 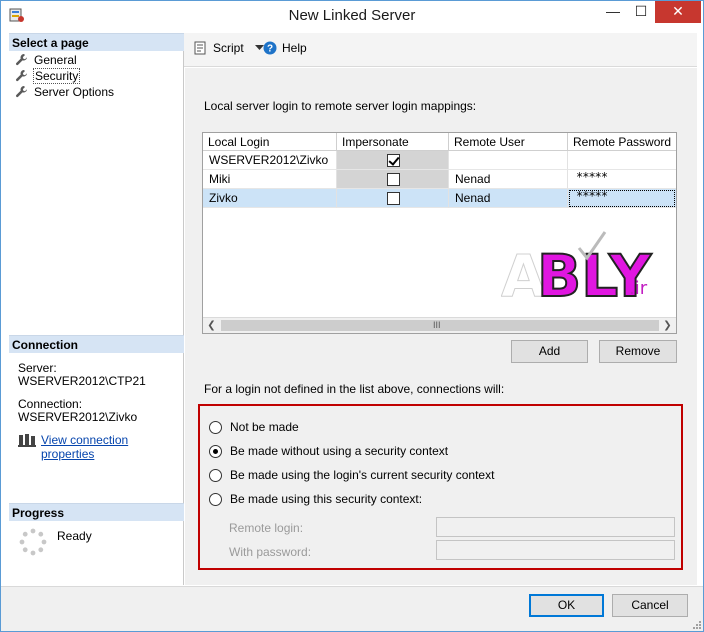 I want to click on cell-remote-user, so click(x=508, y=160).